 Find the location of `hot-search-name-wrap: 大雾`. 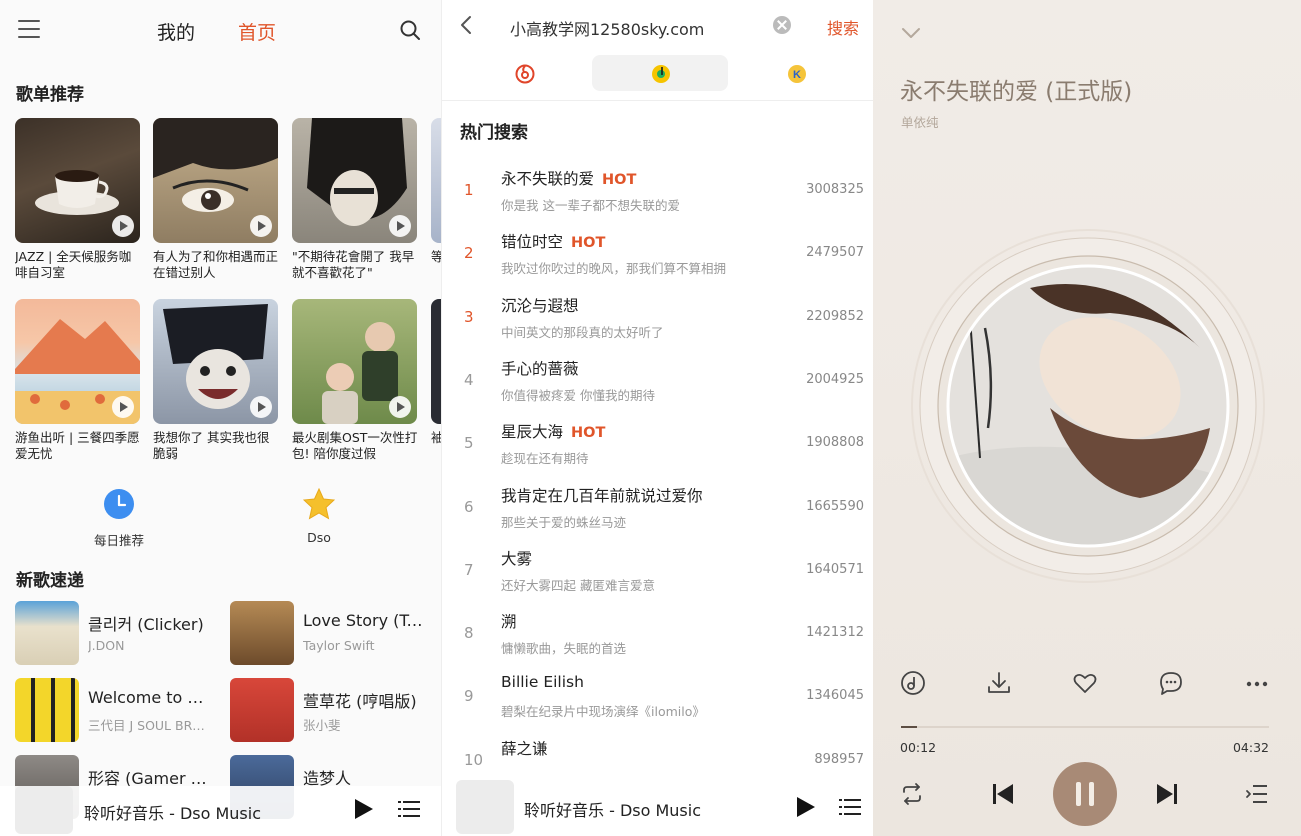

hot-search-name-wrap: 大雾 is located at coordinates (516, 558).